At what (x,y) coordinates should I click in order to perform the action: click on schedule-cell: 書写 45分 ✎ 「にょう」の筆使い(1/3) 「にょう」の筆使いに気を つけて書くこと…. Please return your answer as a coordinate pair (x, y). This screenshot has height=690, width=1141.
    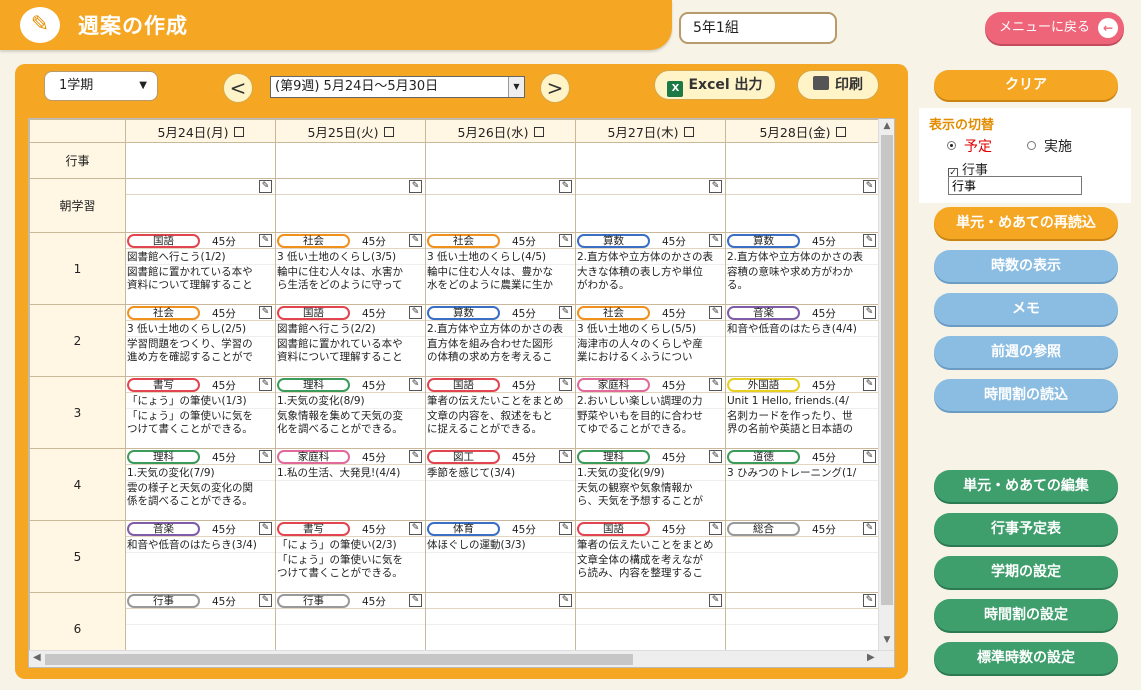
    Looking at the image, I should click on (200, 412).